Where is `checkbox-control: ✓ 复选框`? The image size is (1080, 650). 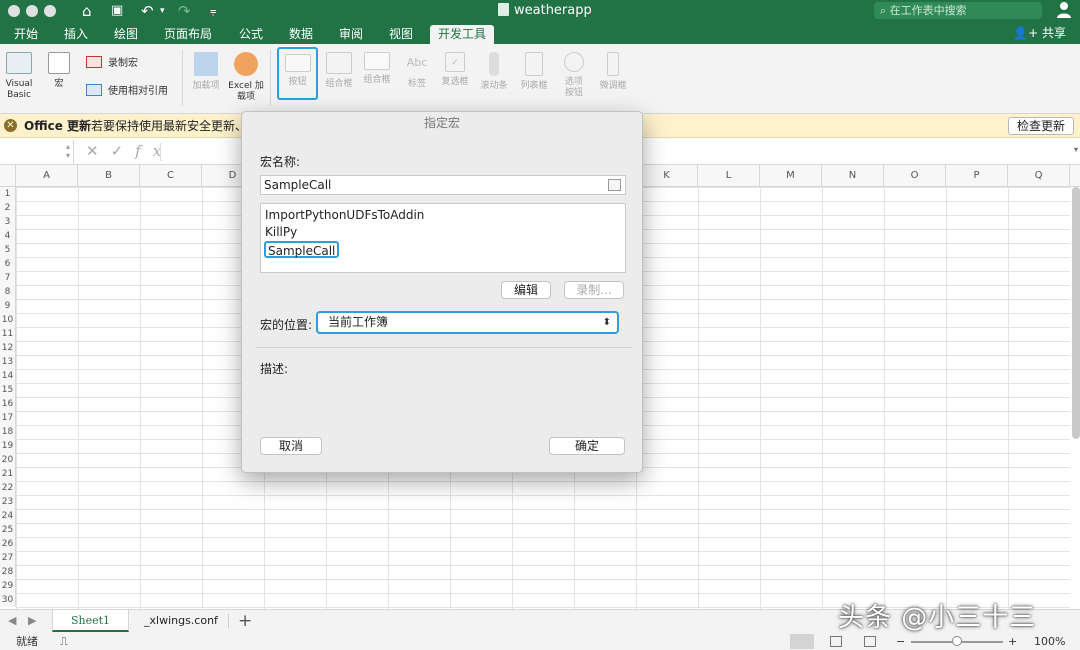
checkbox-control: ✓ 复选框 is located at coordinates (455, 70).